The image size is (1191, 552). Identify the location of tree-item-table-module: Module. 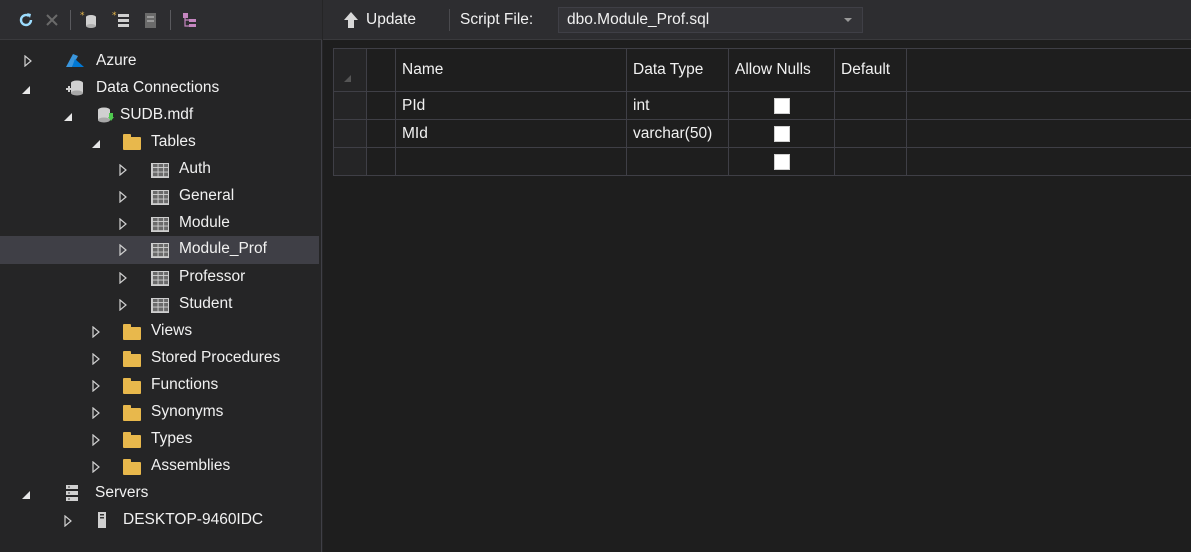
(160, 223).